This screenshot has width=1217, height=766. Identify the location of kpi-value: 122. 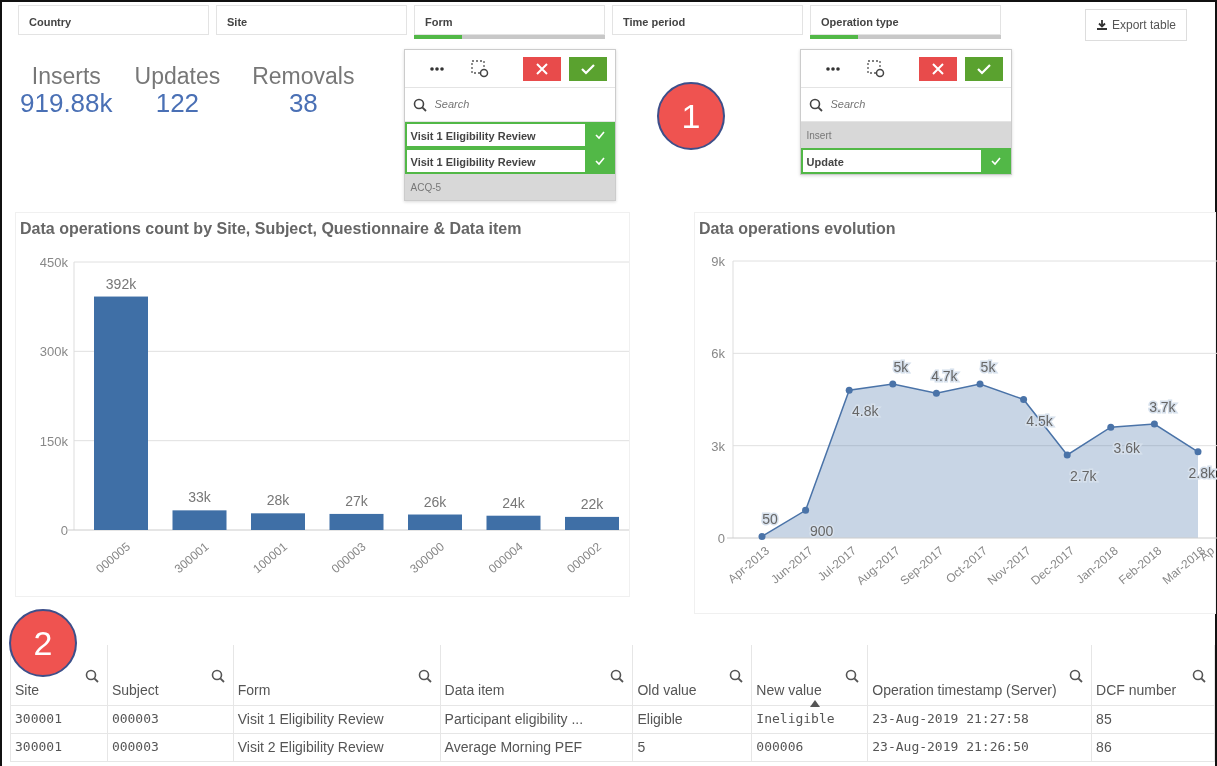
(177, 103).